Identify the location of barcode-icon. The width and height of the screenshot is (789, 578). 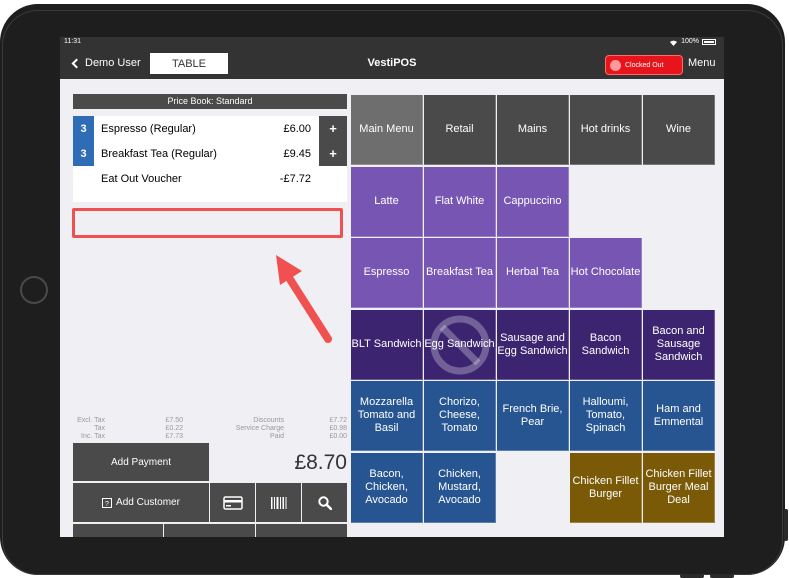
(278, 502).